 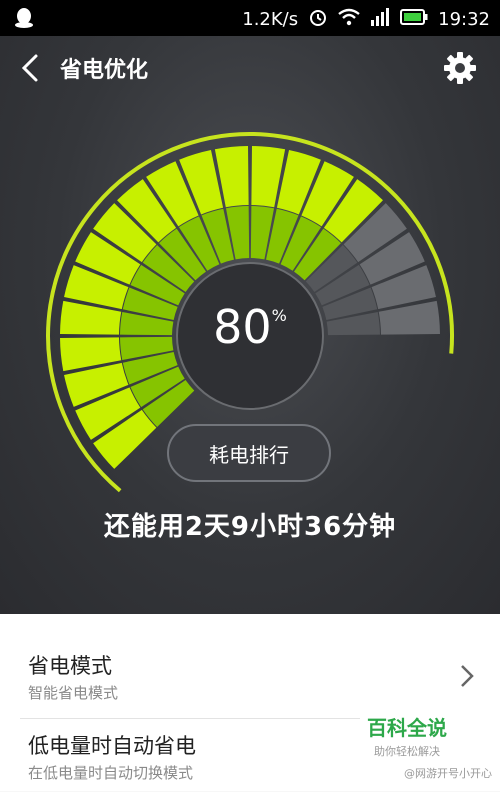 I want to click on back-button, so click(x=32, y=68).